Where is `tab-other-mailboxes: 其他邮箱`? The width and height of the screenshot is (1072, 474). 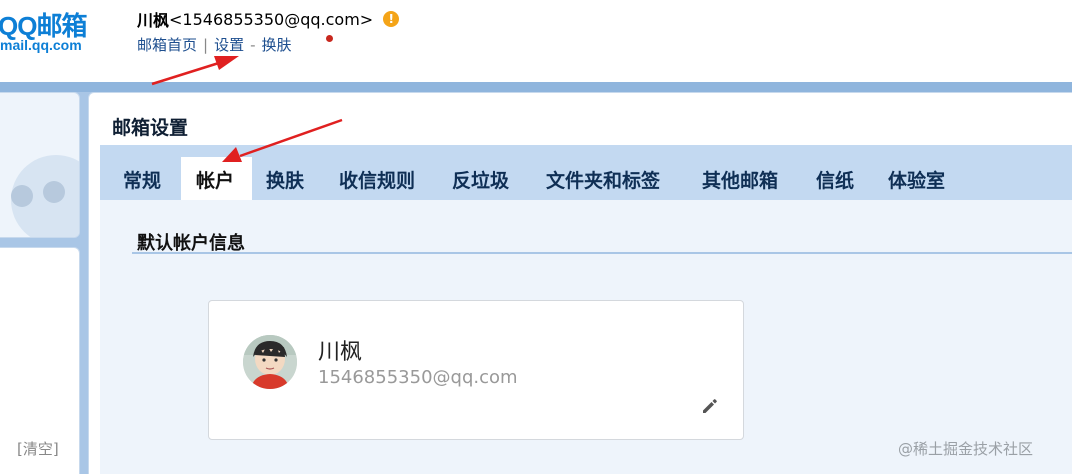
tab-other-mailboxes: 其他邮箱 is located at coordinates (740, 179).